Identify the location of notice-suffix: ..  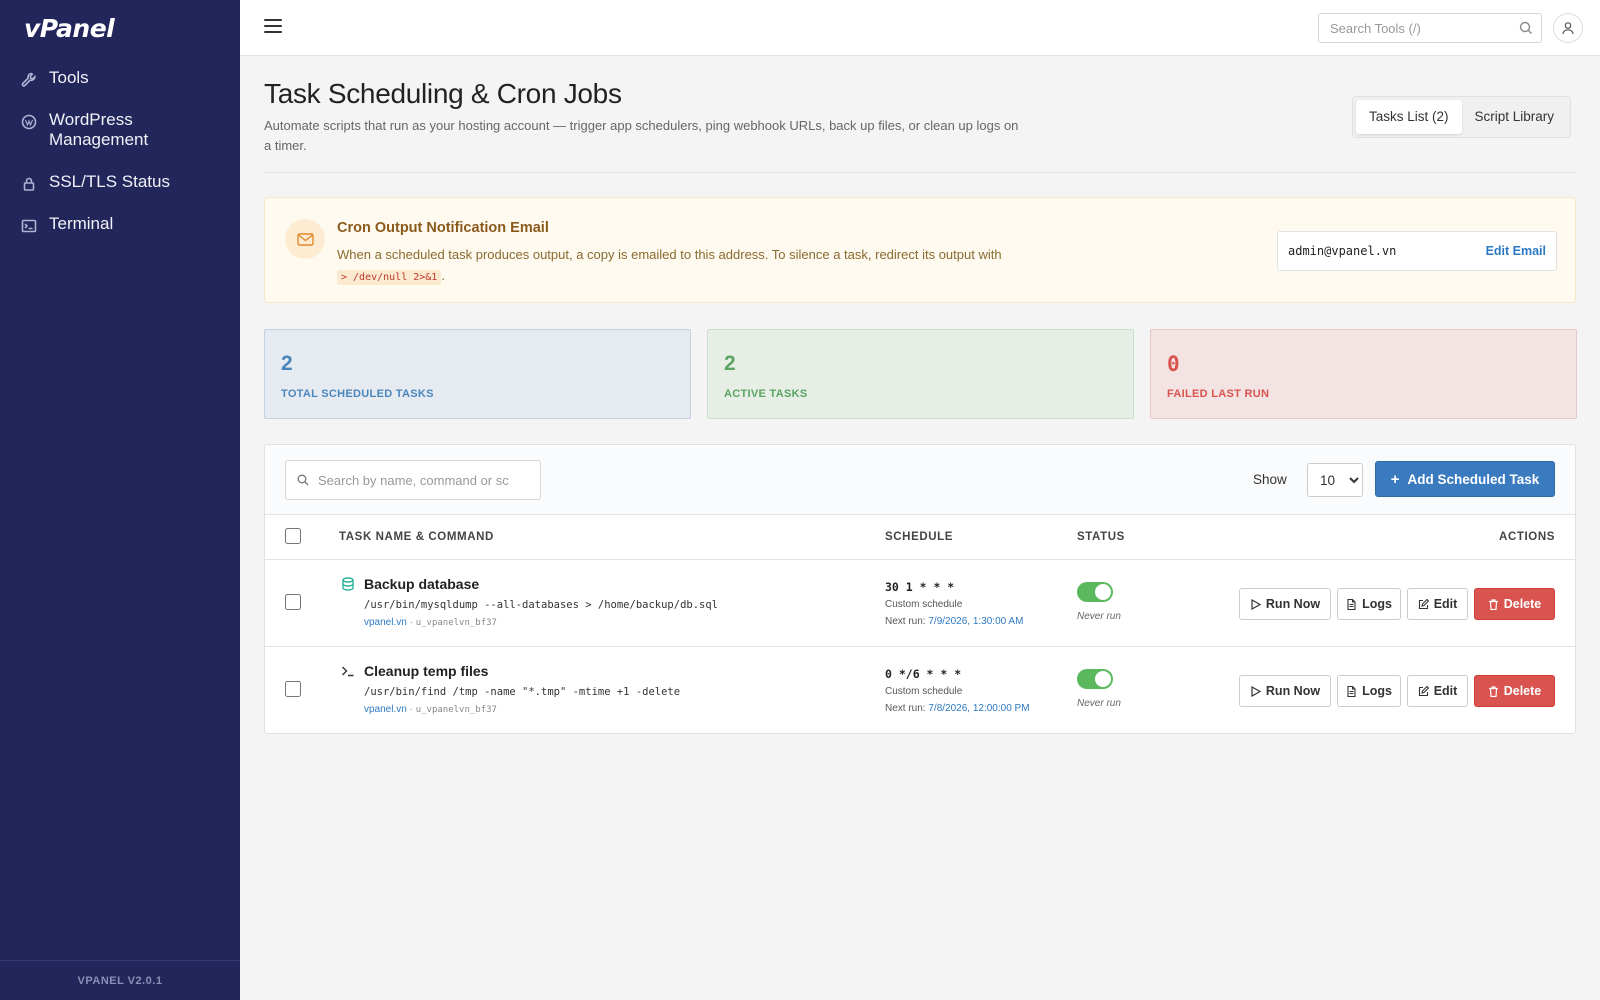
(443, 275).